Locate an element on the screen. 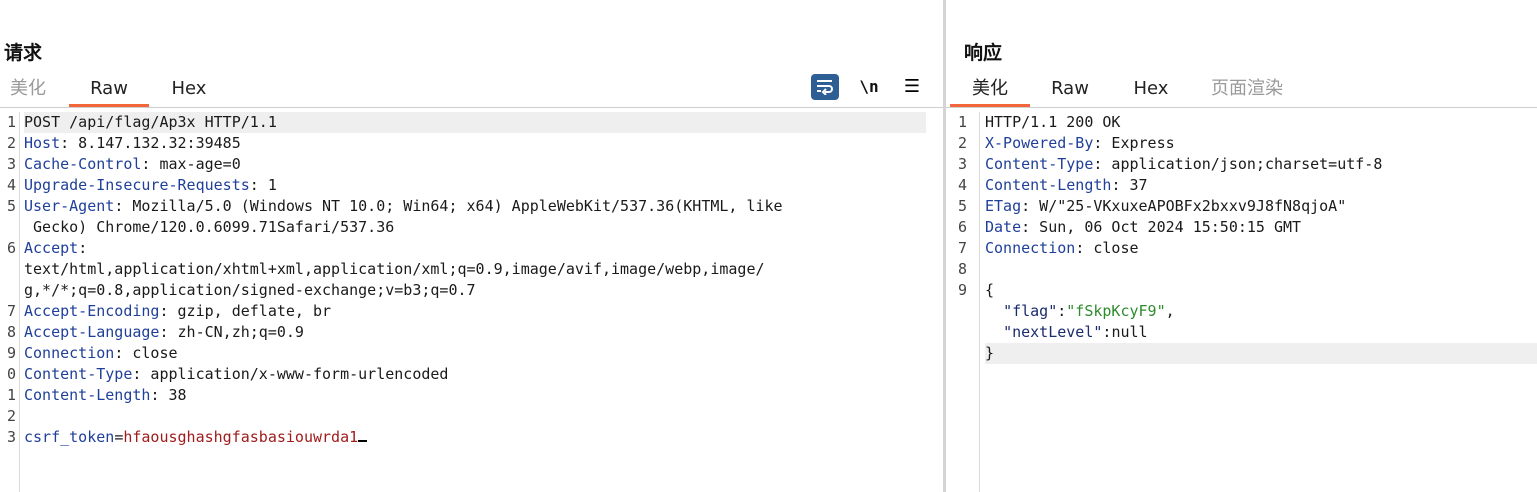 The image size is (1537, 492). code-text: Gecko) Chrome/120.0.6099.71Safari/537.36 is located at coordinates (209, 227).